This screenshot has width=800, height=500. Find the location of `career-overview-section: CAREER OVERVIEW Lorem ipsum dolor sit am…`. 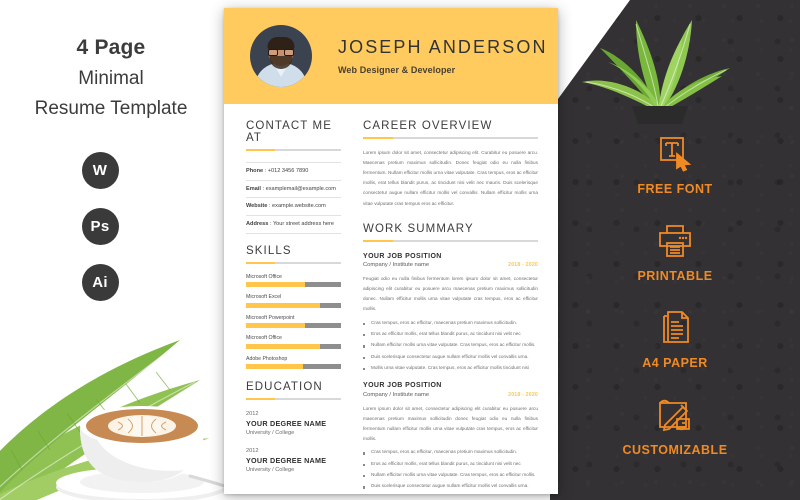

career-overview-section: CAREER OVERVIEW Lorem ipsum dolor sit am… is located at coordinates (450, 164).